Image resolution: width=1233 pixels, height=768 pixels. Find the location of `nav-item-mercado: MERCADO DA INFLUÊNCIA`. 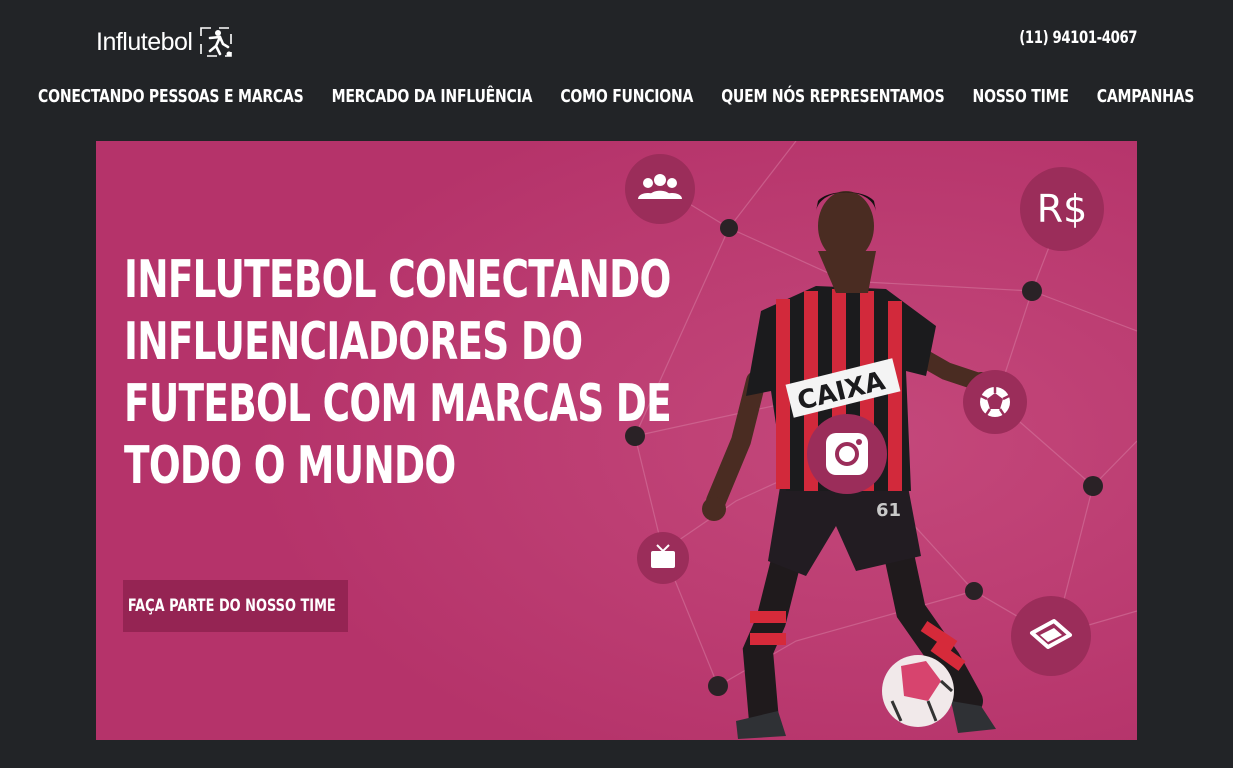

nav-item-mercado: MERCADO DA INFLUÊNCIA is located at coordinates (432, 96).